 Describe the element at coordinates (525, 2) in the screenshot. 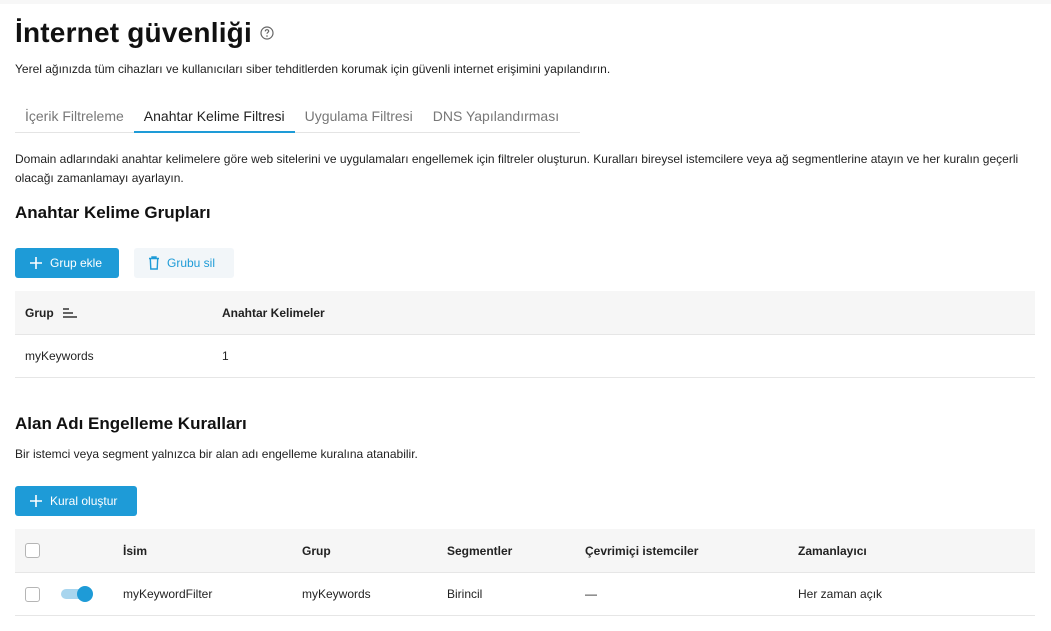

I see `top-strip` at that location.